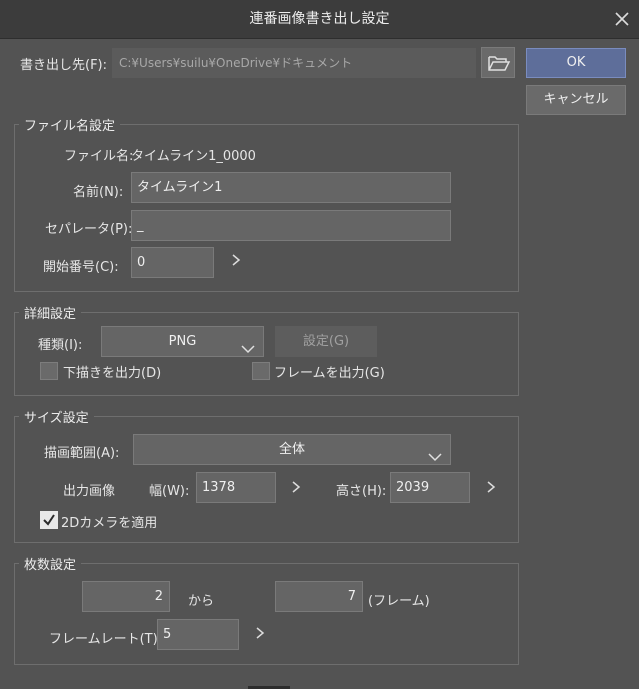  Describe the element at coordinates (82, 453) in the screenshot. I see `render-range-label: 描画範囲(A):` at that location.